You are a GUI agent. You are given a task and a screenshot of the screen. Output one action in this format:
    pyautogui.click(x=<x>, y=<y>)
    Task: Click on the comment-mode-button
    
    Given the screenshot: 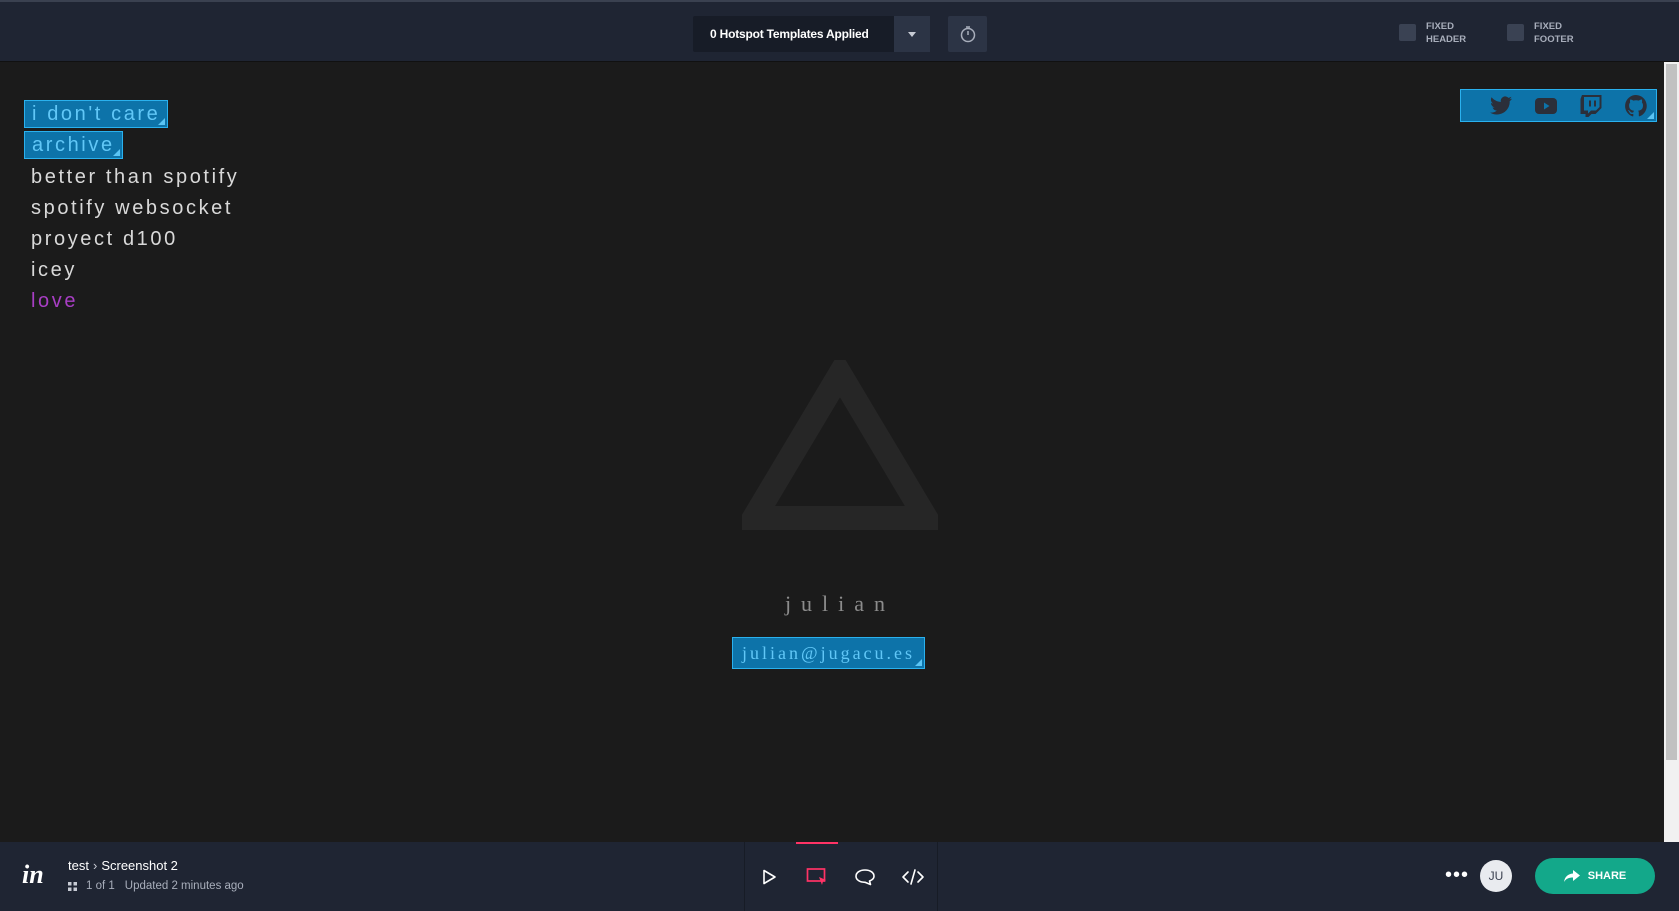 What is the action you would take?
    pyautogui.click(x=865, y=876)
    